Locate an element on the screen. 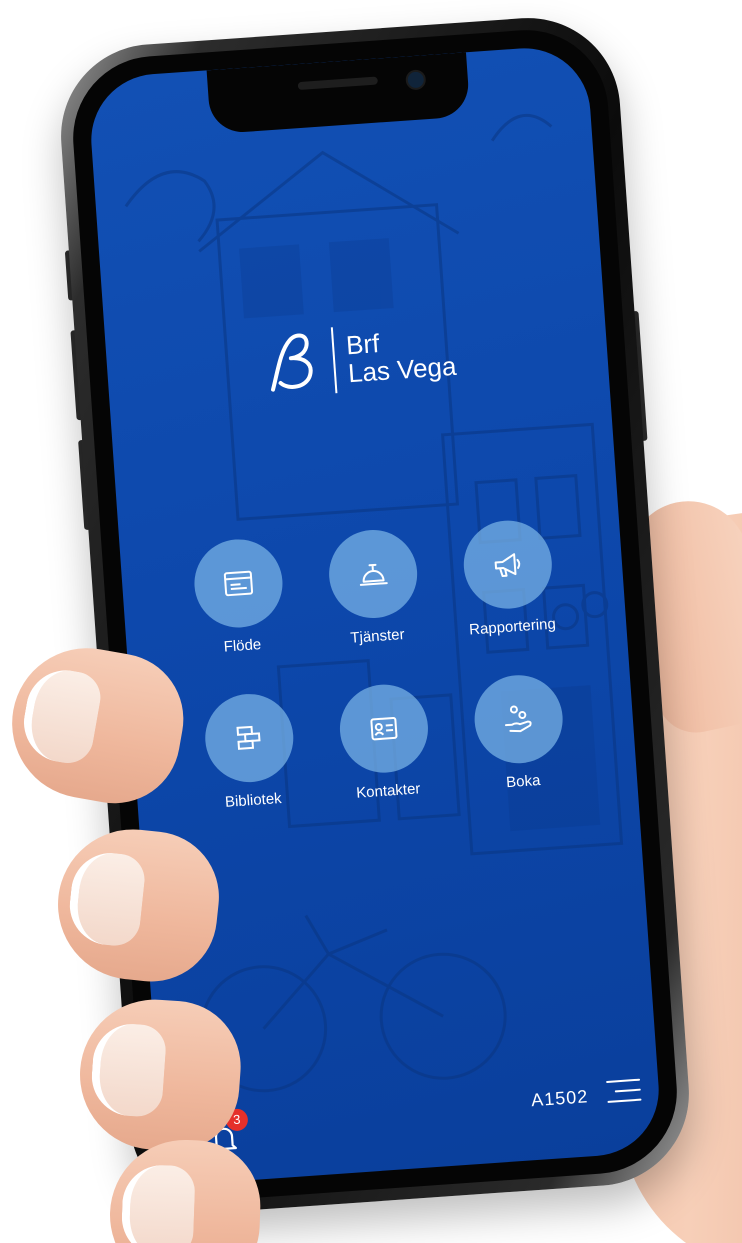 This screenshot has height=1243, width=742. tile-flode-label: Flöde is located at coordinates (242, 646).